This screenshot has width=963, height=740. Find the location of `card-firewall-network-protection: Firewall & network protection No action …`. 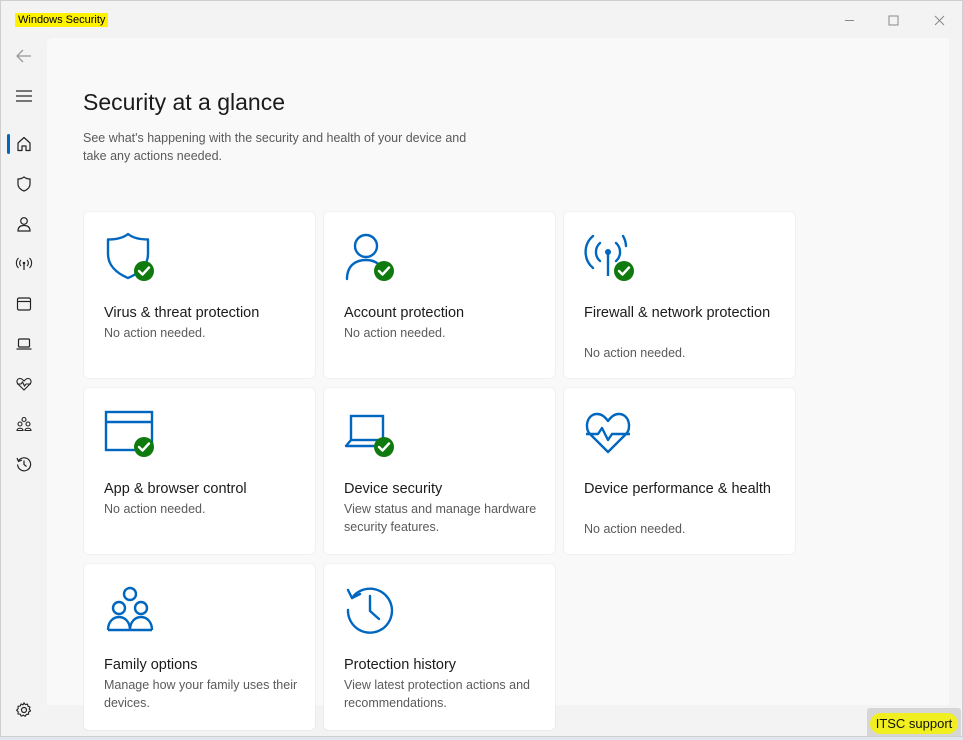

card-firewall-network-protection: Firewall & network protection No action … is located at coordinates (679, 295).